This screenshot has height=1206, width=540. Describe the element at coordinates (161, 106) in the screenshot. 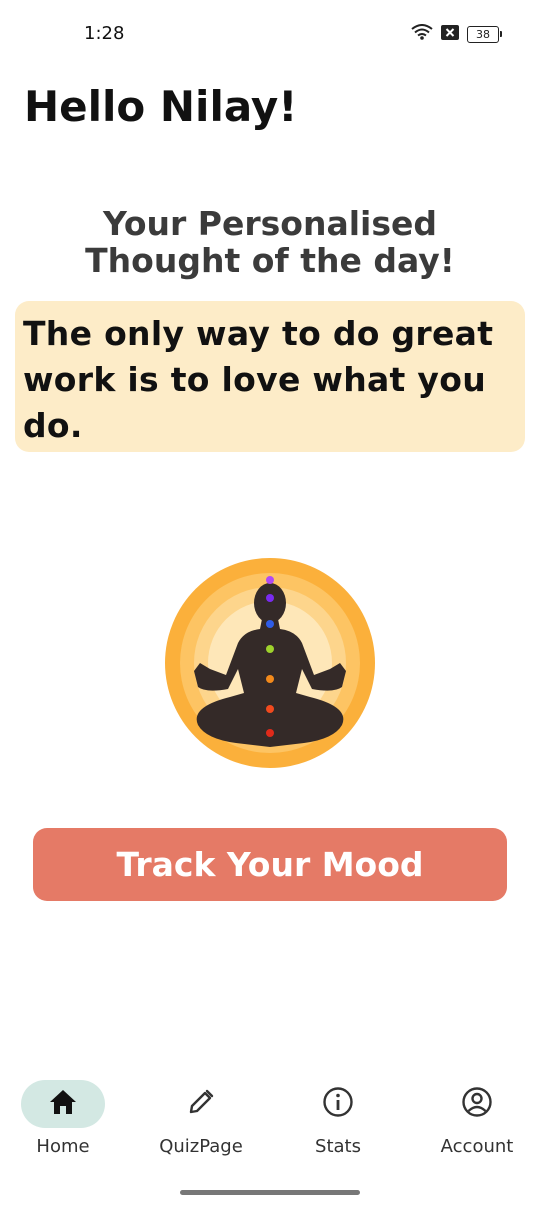

I see `greeting-title: Hello Nilay!` at that location.